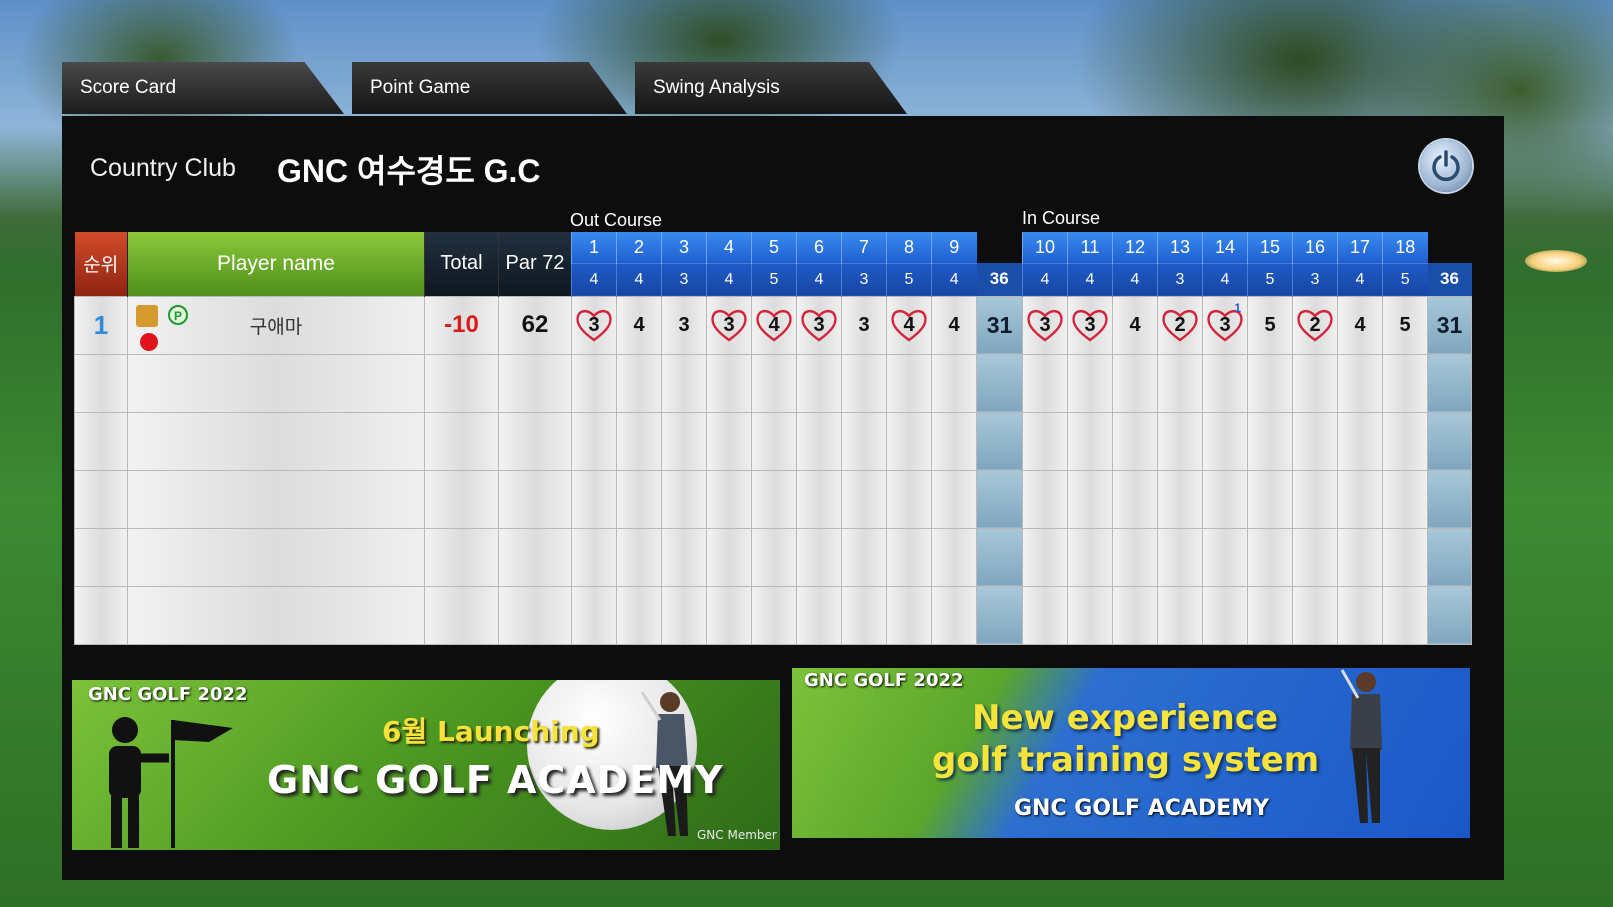  Describe the element at coordinates (884, 680) in the screenshot. I see `ad-year-label: GNC GOLF 2022` at that location.